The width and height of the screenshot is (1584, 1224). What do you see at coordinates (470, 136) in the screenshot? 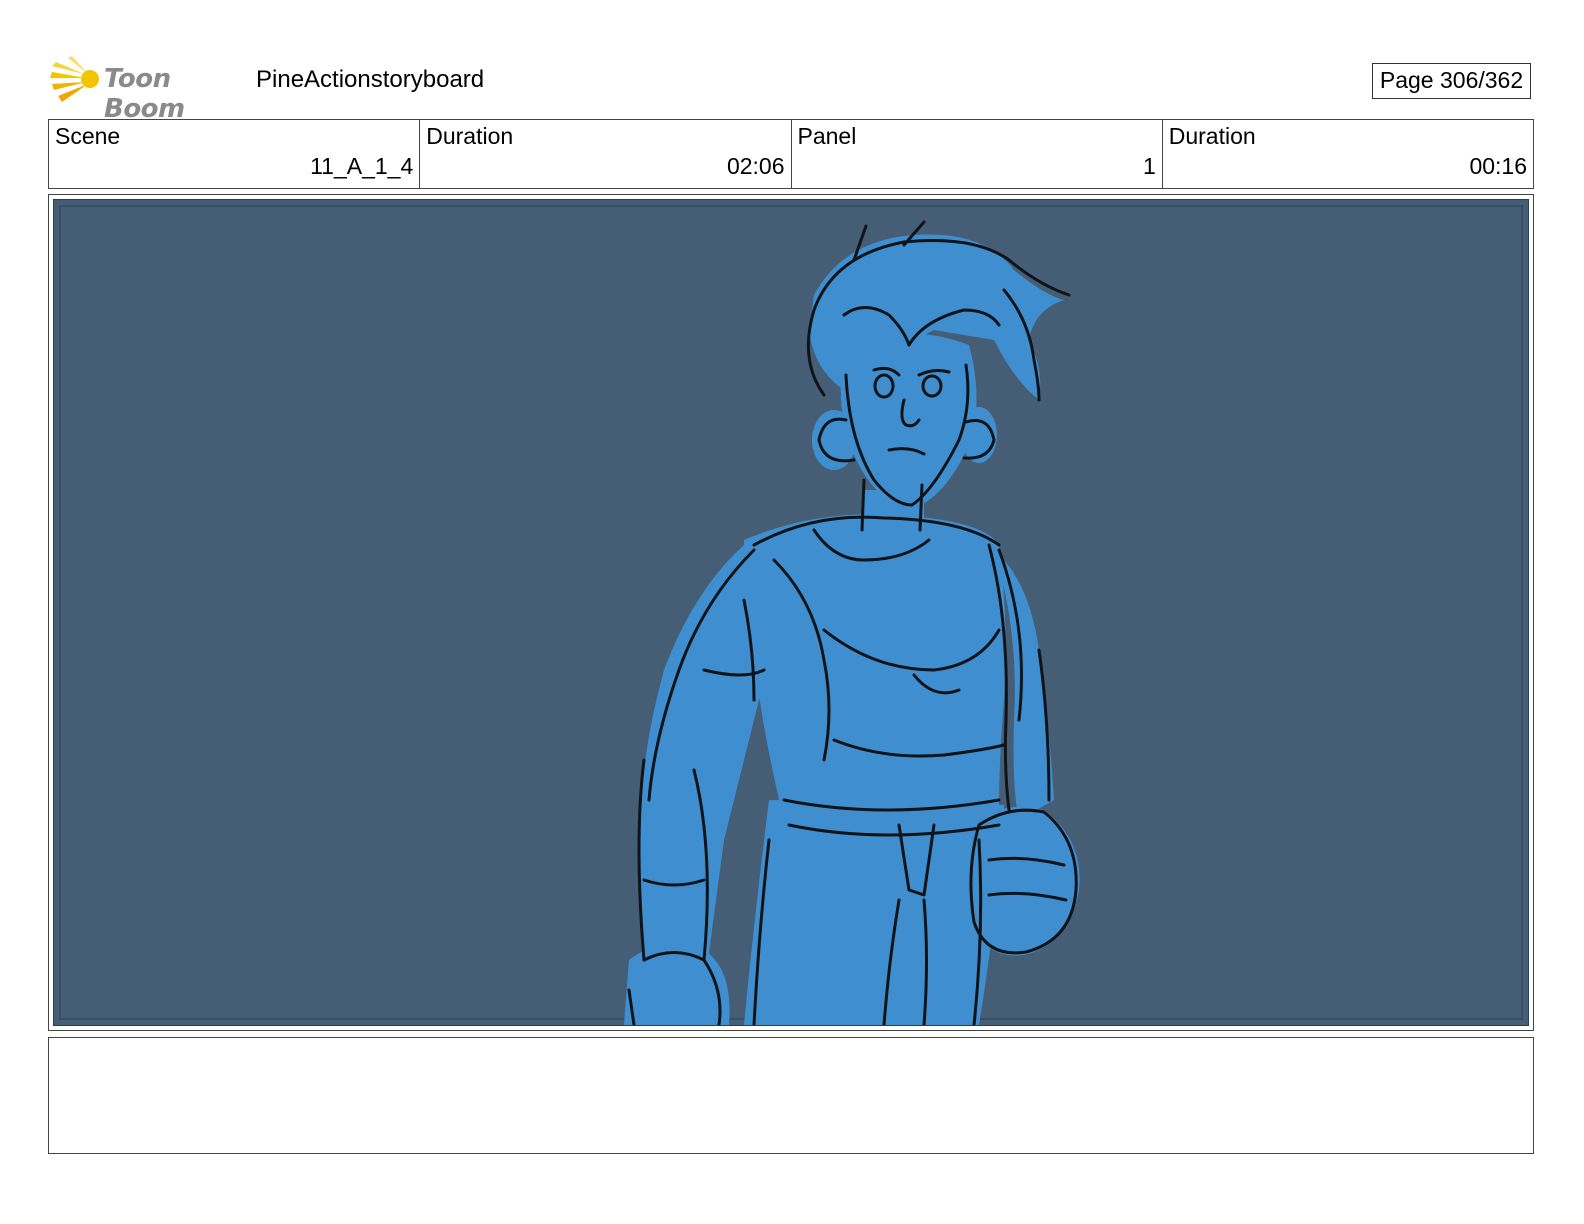
I see `scene-duration-label: Duration` at bounding box center [470, 136].